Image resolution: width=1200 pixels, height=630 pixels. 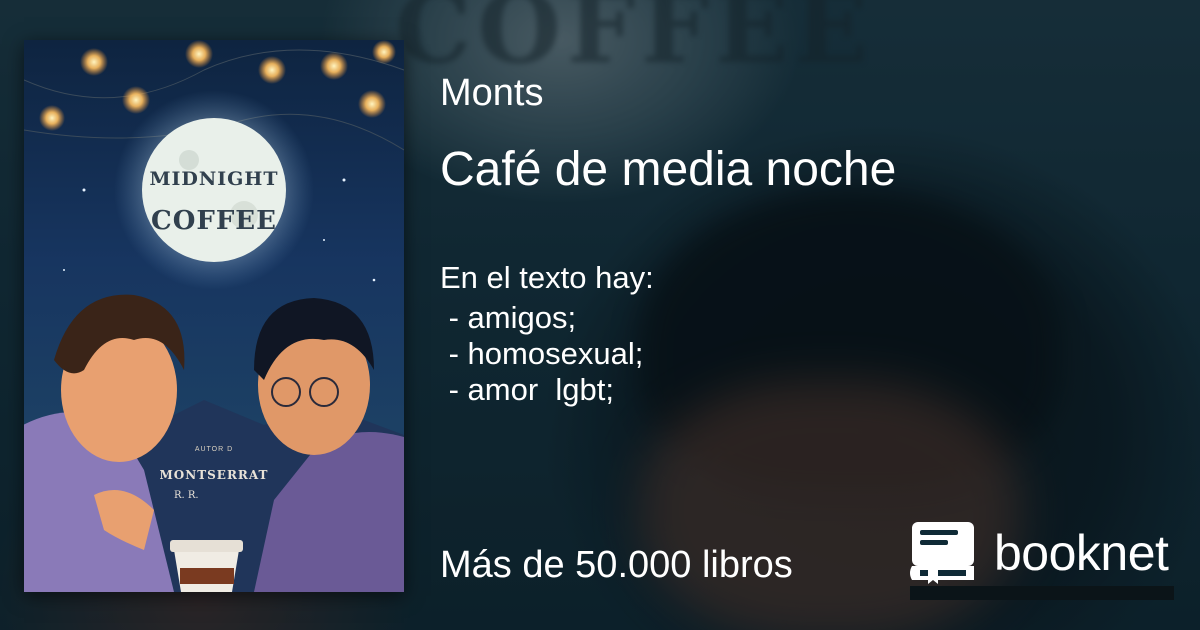 What do you see at coordinates (616, 565) in the screenshot?
I see `tagline: Más de 50.000 libros` at bounding box center [616, 565].